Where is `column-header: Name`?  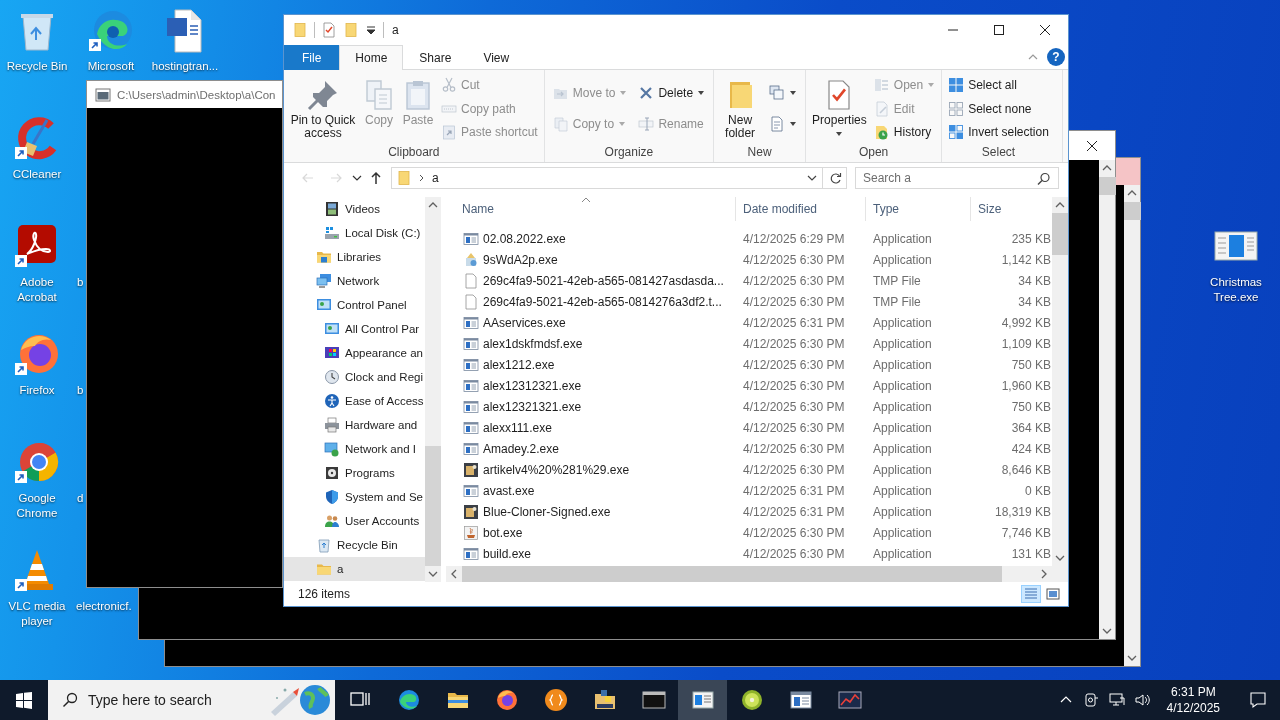
column-header: Name is located at coordinates (591, 209).